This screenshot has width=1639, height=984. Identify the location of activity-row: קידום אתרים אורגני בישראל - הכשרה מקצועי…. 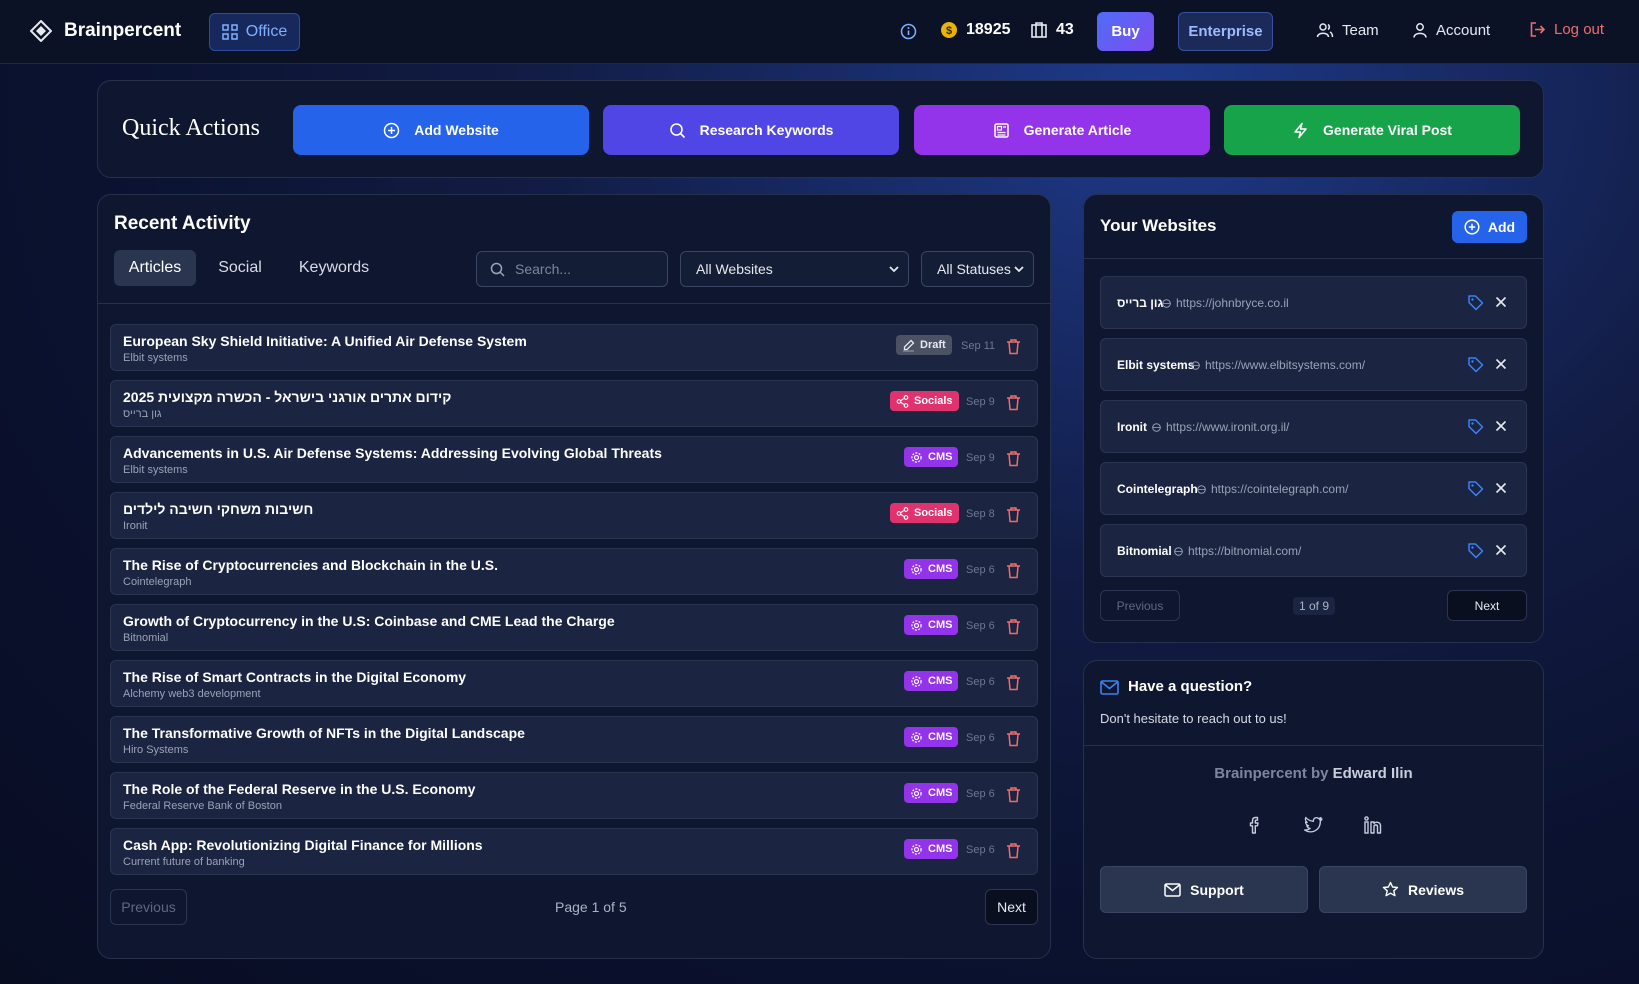
(574, 403).